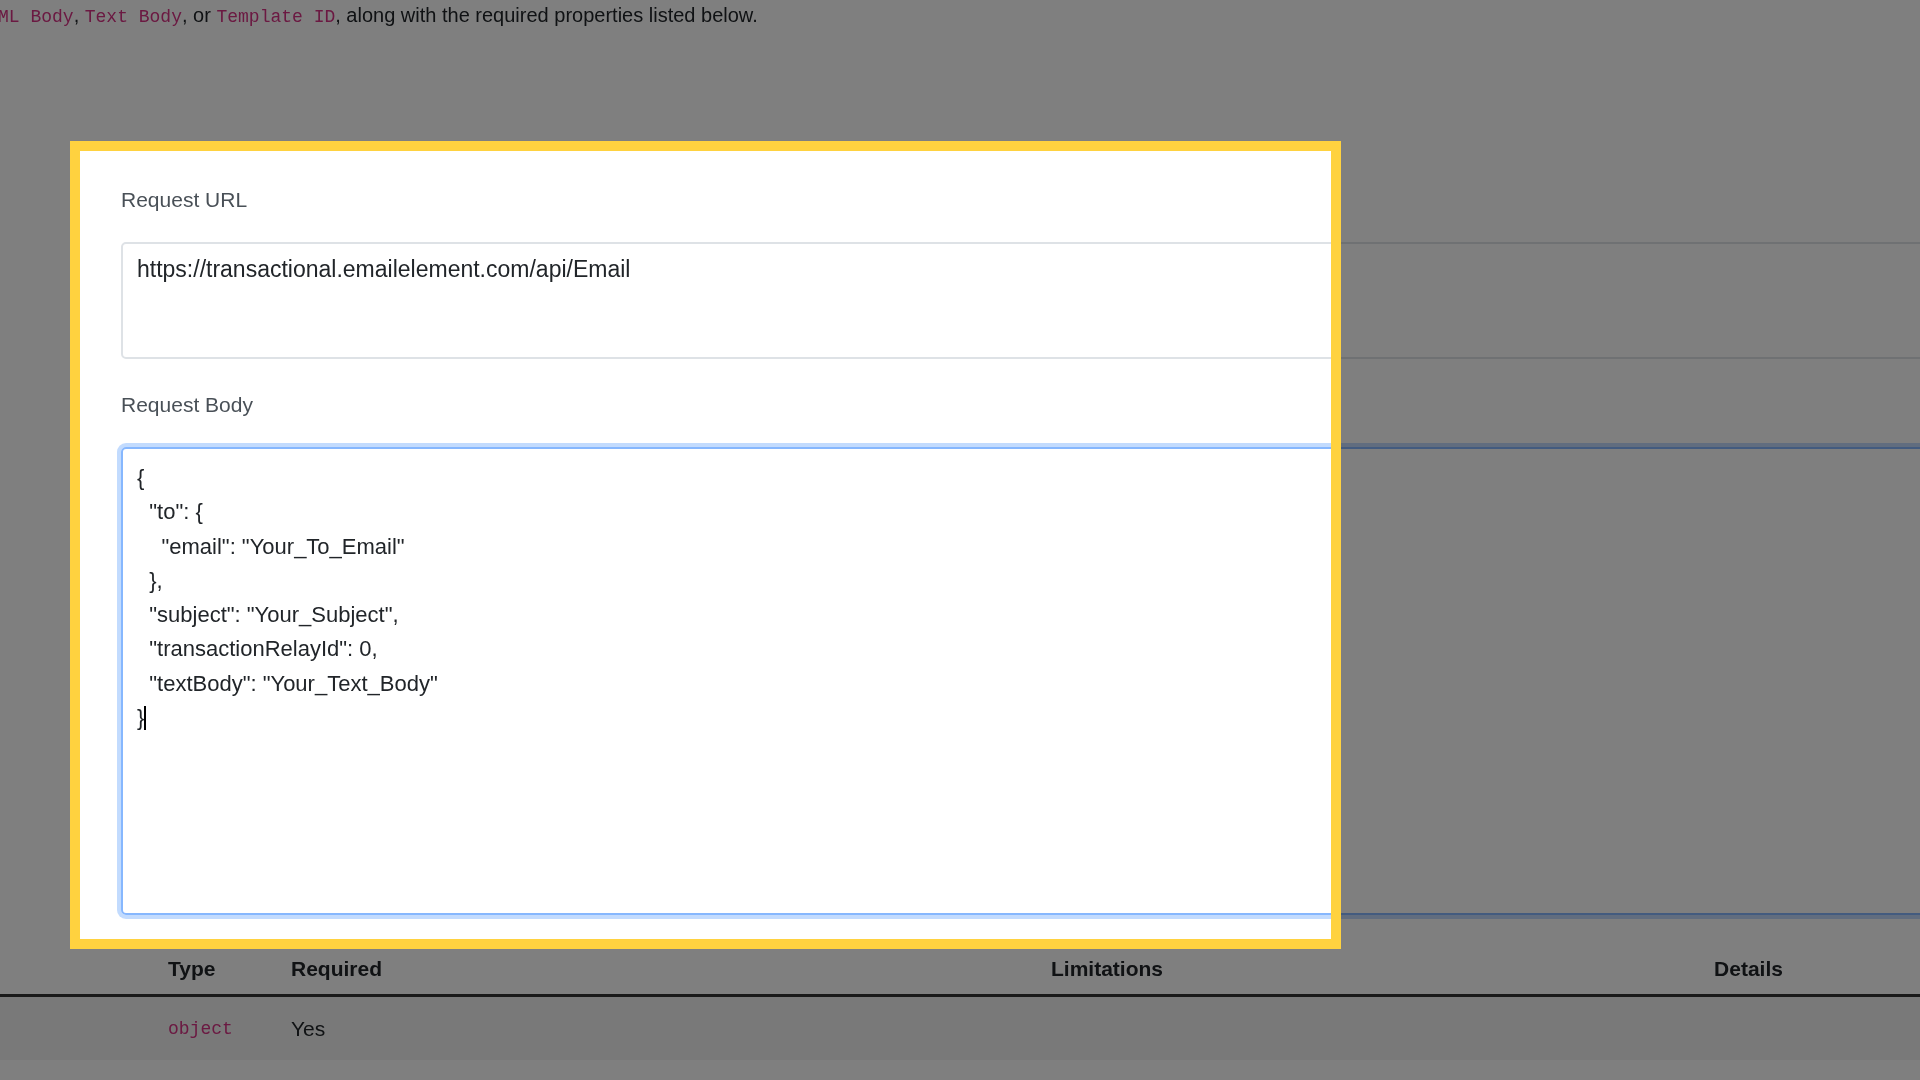  What do you see at coordinates (1020, 300) in the screenshot?
I see `url-field: https://transactional.emailelement.com/api/Email` at bounding box center [1020, 300].